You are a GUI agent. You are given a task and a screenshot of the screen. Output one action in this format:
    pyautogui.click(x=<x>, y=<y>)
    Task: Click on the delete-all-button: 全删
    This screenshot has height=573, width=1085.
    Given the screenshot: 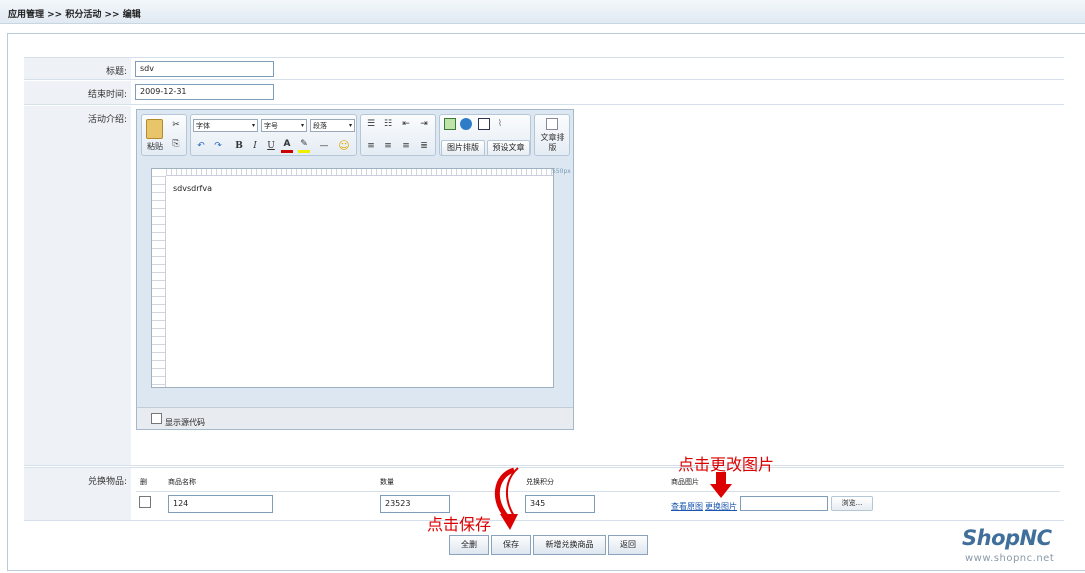 What is the action you would take?
    pyautogui.click(x=469, y=545)
    